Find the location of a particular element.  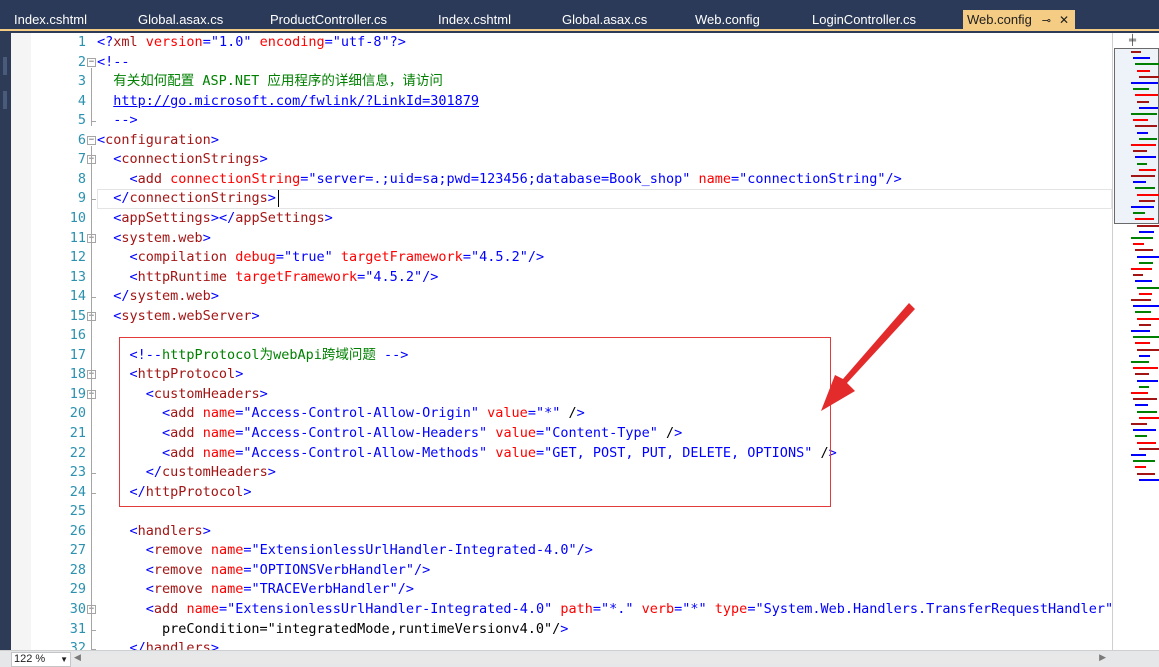

scroll-right-icon: ▶ is located at coordinates (1102, 657).